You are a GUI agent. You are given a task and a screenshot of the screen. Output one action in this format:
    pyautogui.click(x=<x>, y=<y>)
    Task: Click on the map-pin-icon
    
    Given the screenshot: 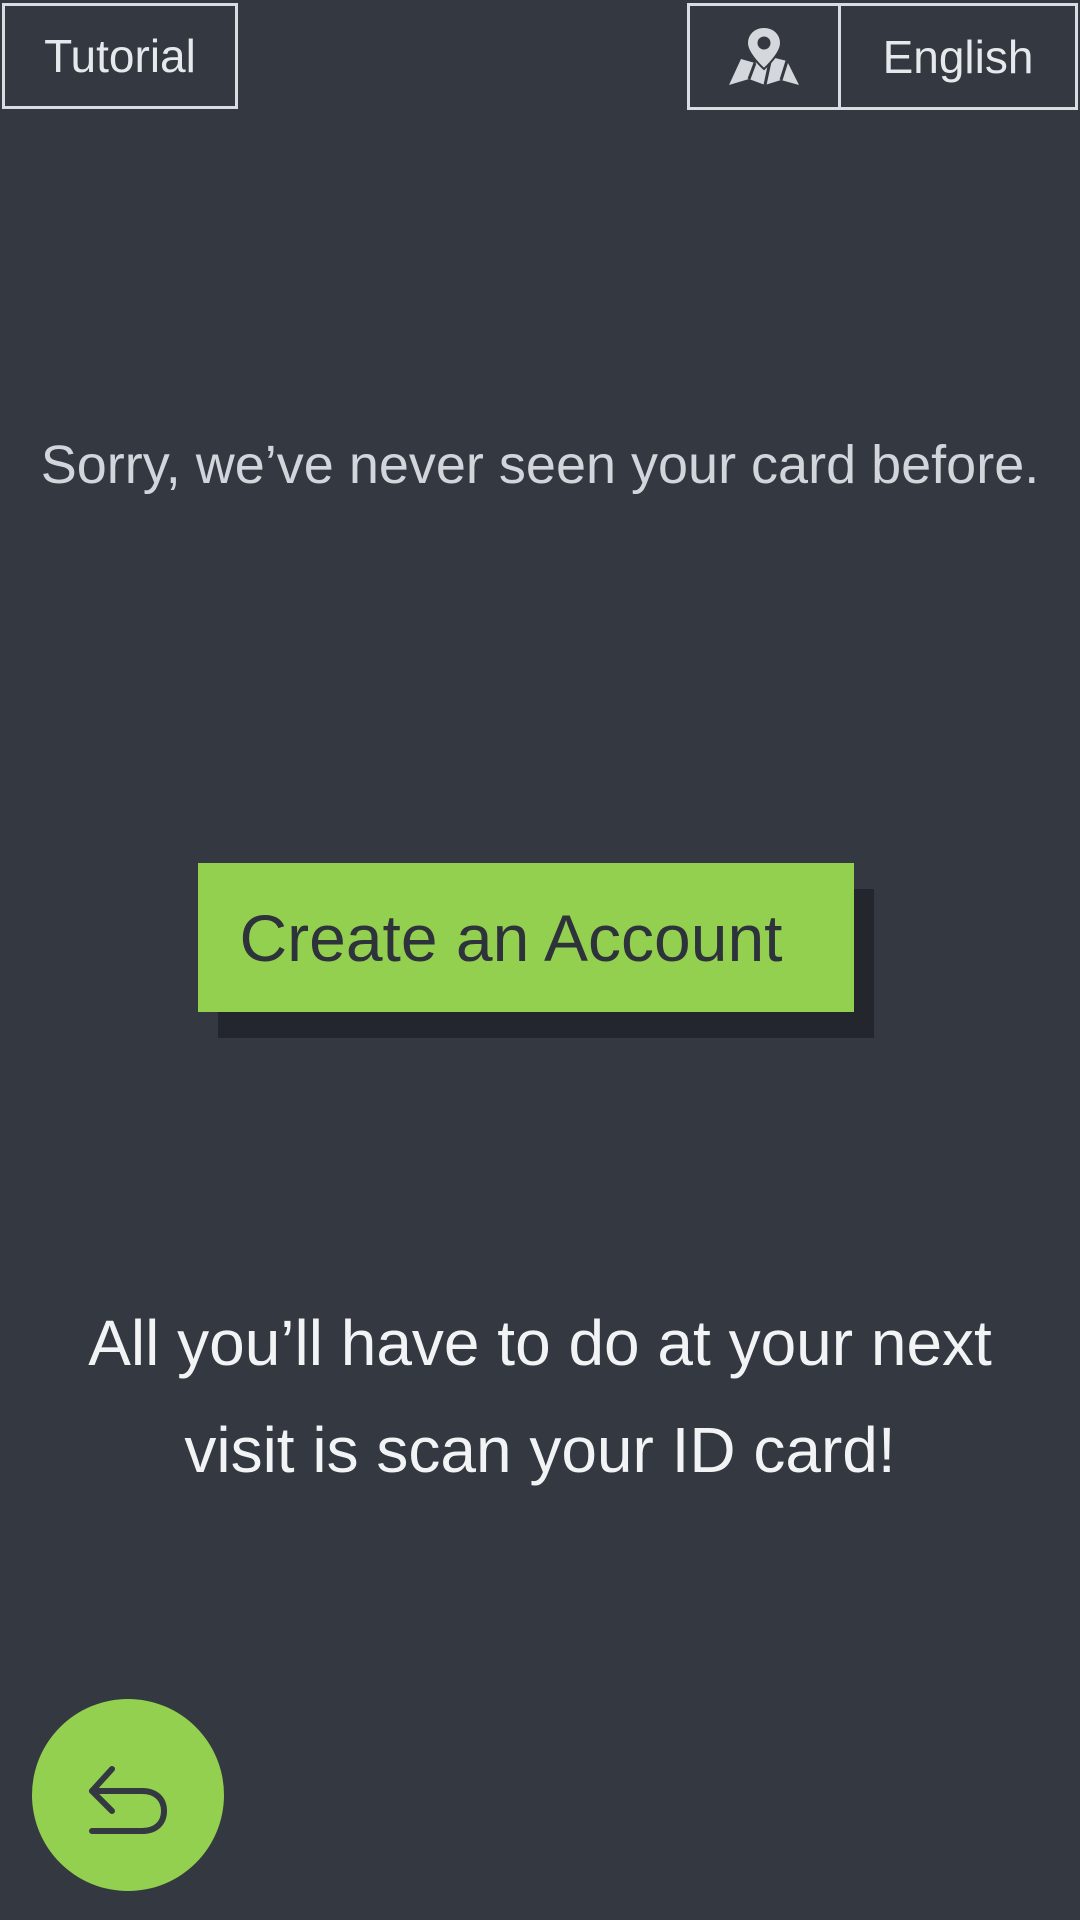 What is the action you would take?
    pyautogui.click(x=764, y=55)
    